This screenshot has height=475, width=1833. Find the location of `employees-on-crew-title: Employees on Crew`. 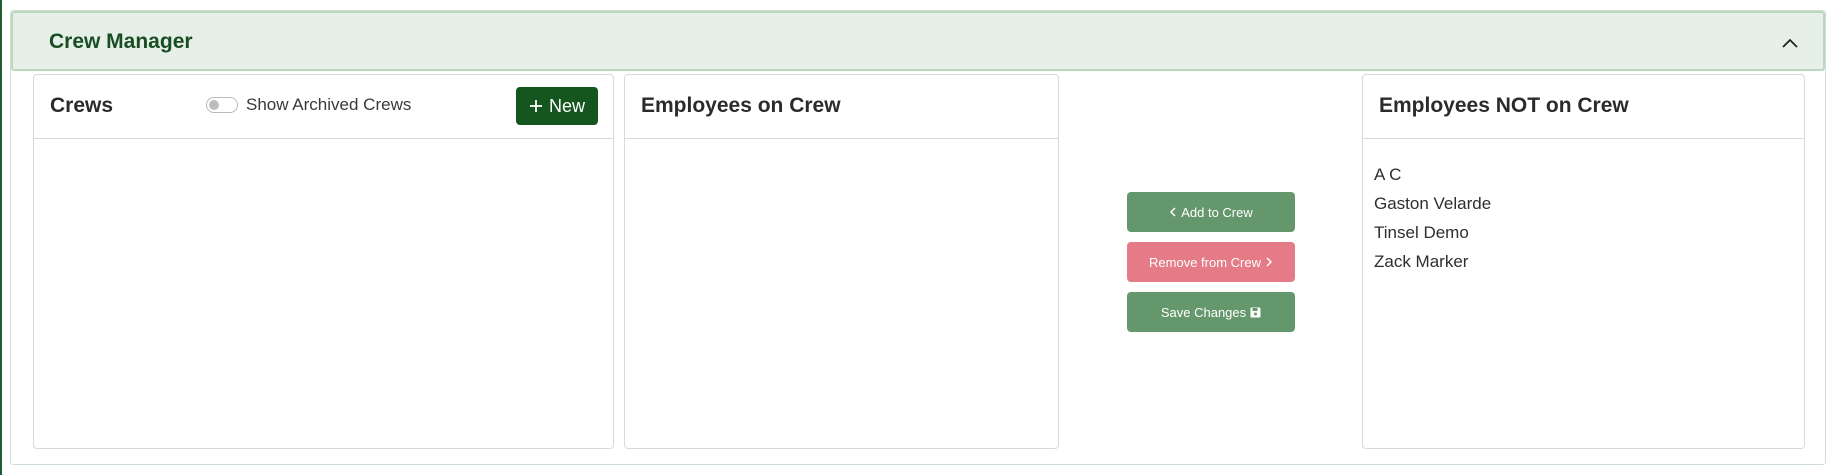

employees-on-crew-title: Employees on Crew is located at coordinates (741, 105).